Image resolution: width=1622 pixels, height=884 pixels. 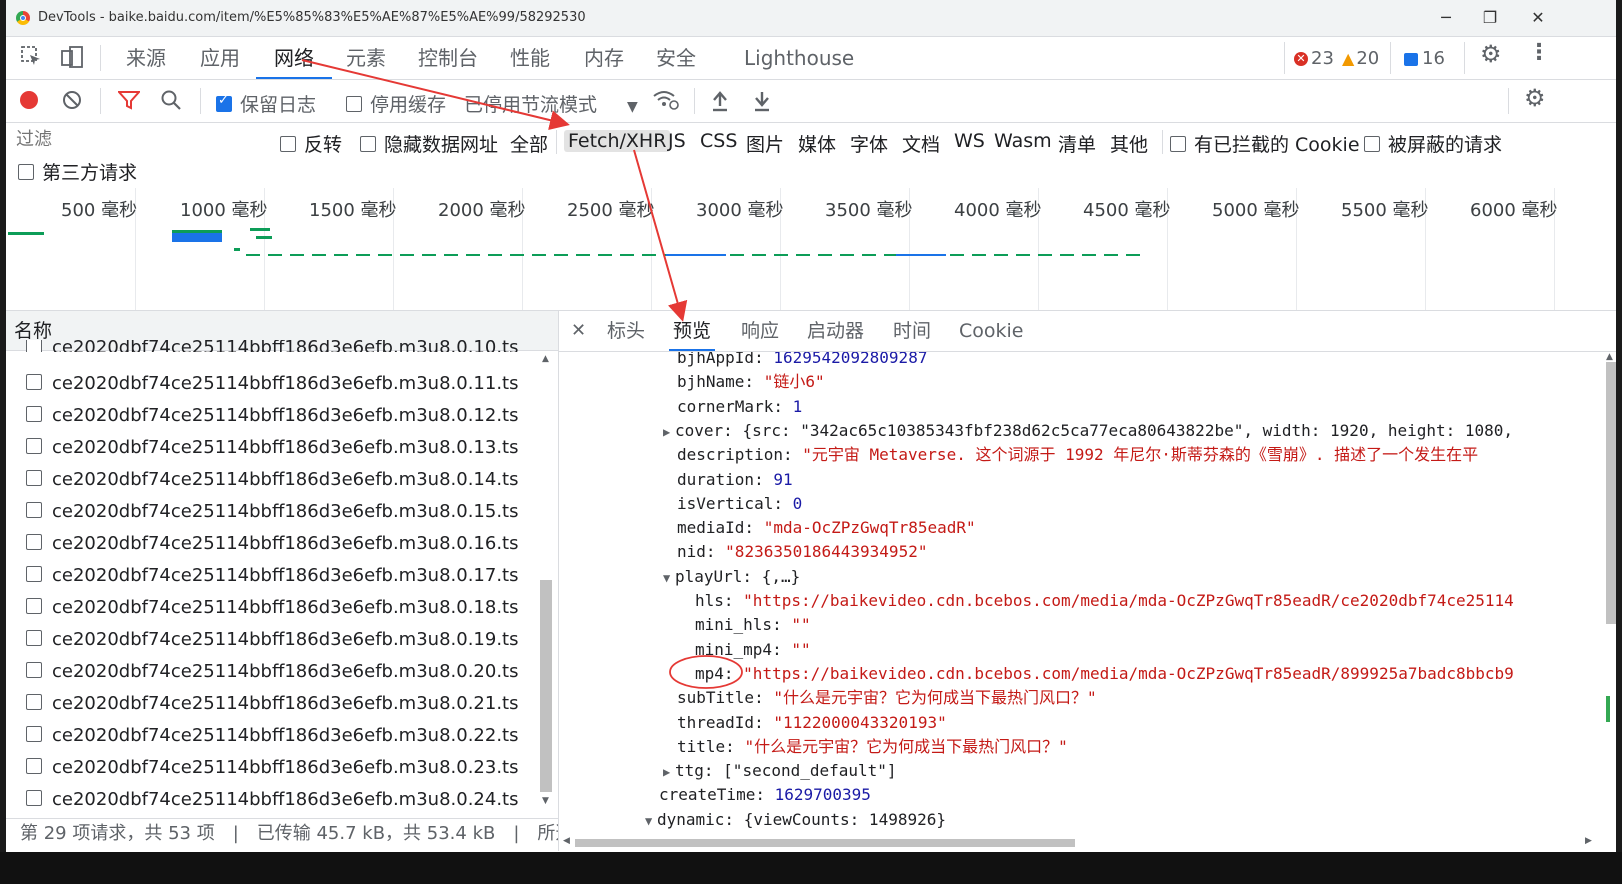 What do you see at coordinates (799, 58) in the screenshot?
I see `tab-lighthouse: Lighthouse` at bounding box center [799, 58].